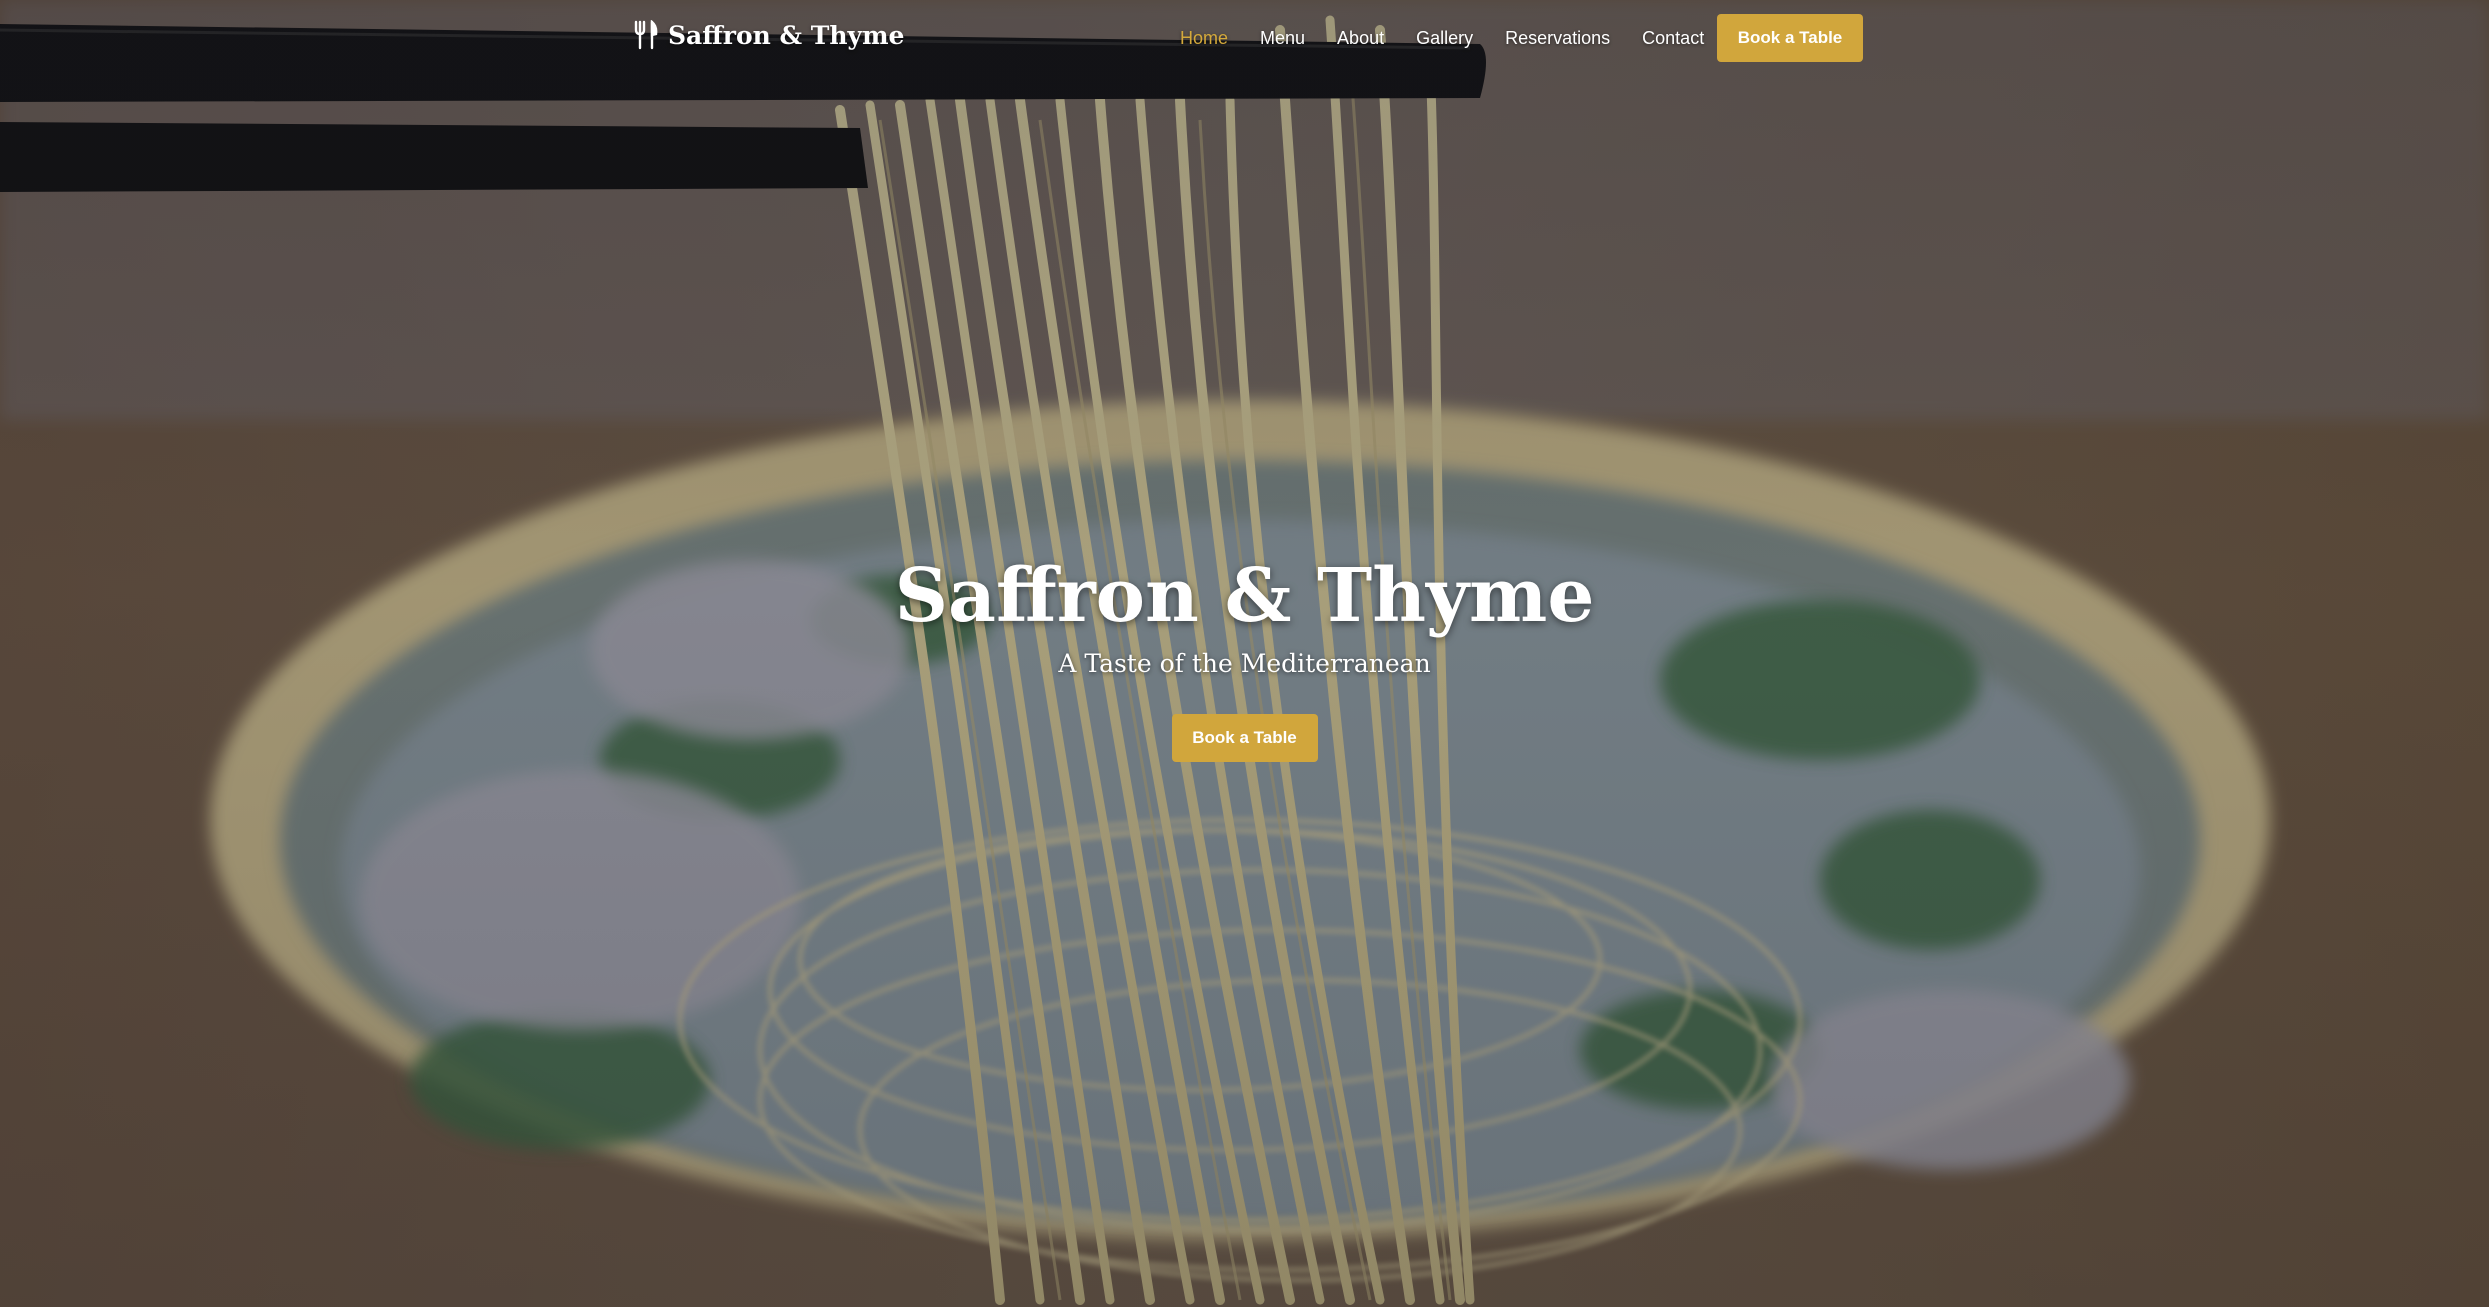 The width and height of the screenshot is (2489, 1307). Describe the element at coordinates (1360, 38) in the screenshot. I see `nav-link-about: About` at that location.